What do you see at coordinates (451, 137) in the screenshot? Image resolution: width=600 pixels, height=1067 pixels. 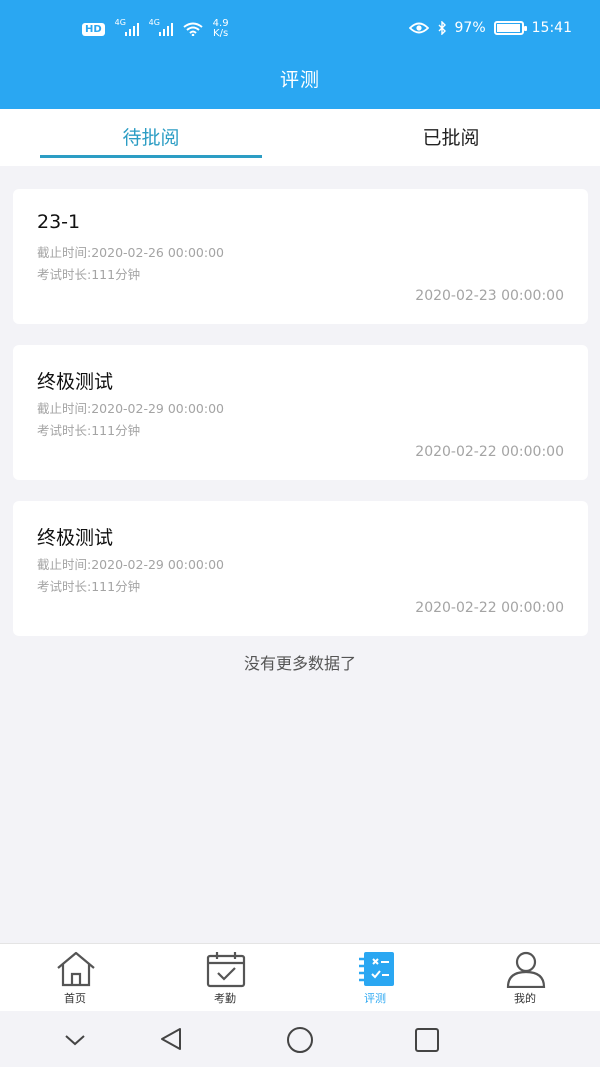 I see `tab-reviewed: 已批阅` at bounding box center [451, 137].